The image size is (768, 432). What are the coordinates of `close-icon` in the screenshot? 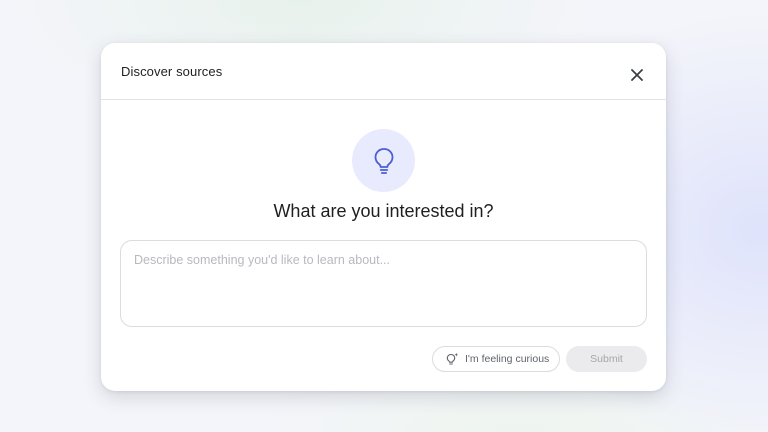 It's located at (637, 75).